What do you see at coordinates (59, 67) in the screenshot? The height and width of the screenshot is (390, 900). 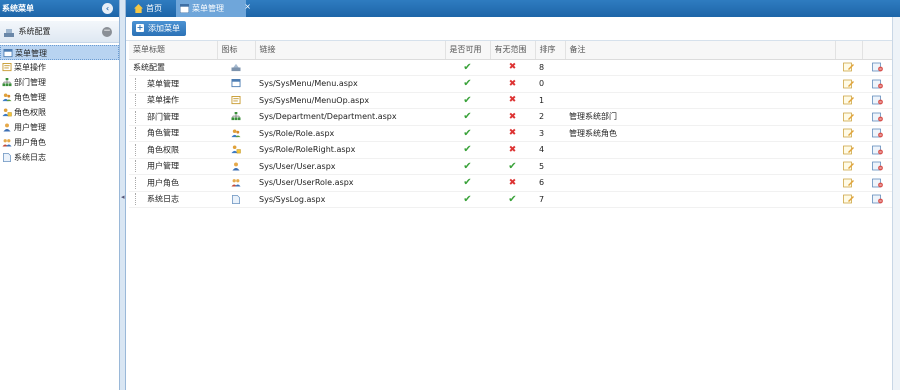 I see `sidebar-item-1: 菜单操作` at bounding box center [59, 67].